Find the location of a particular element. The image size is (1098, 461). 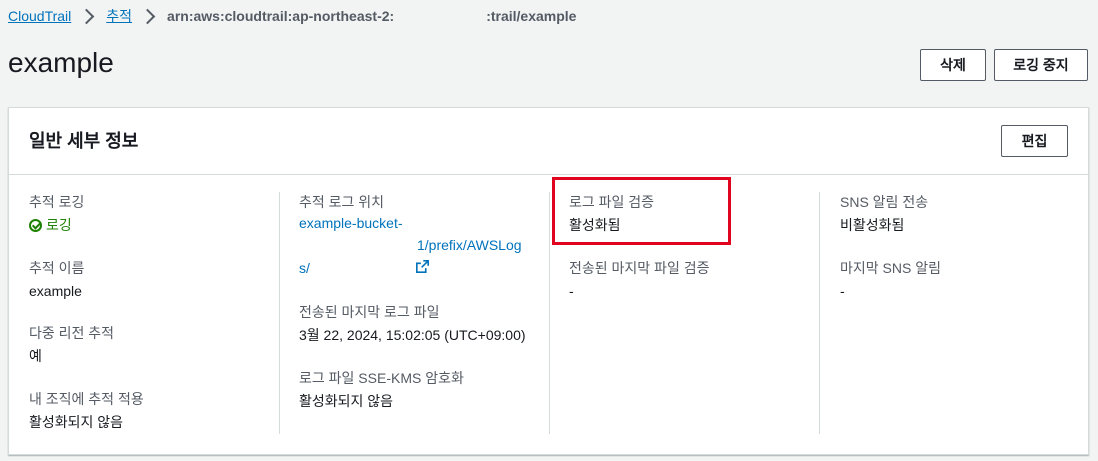

multi-region-label: 다중 리전 추적 is located at coordinates (72, 333).